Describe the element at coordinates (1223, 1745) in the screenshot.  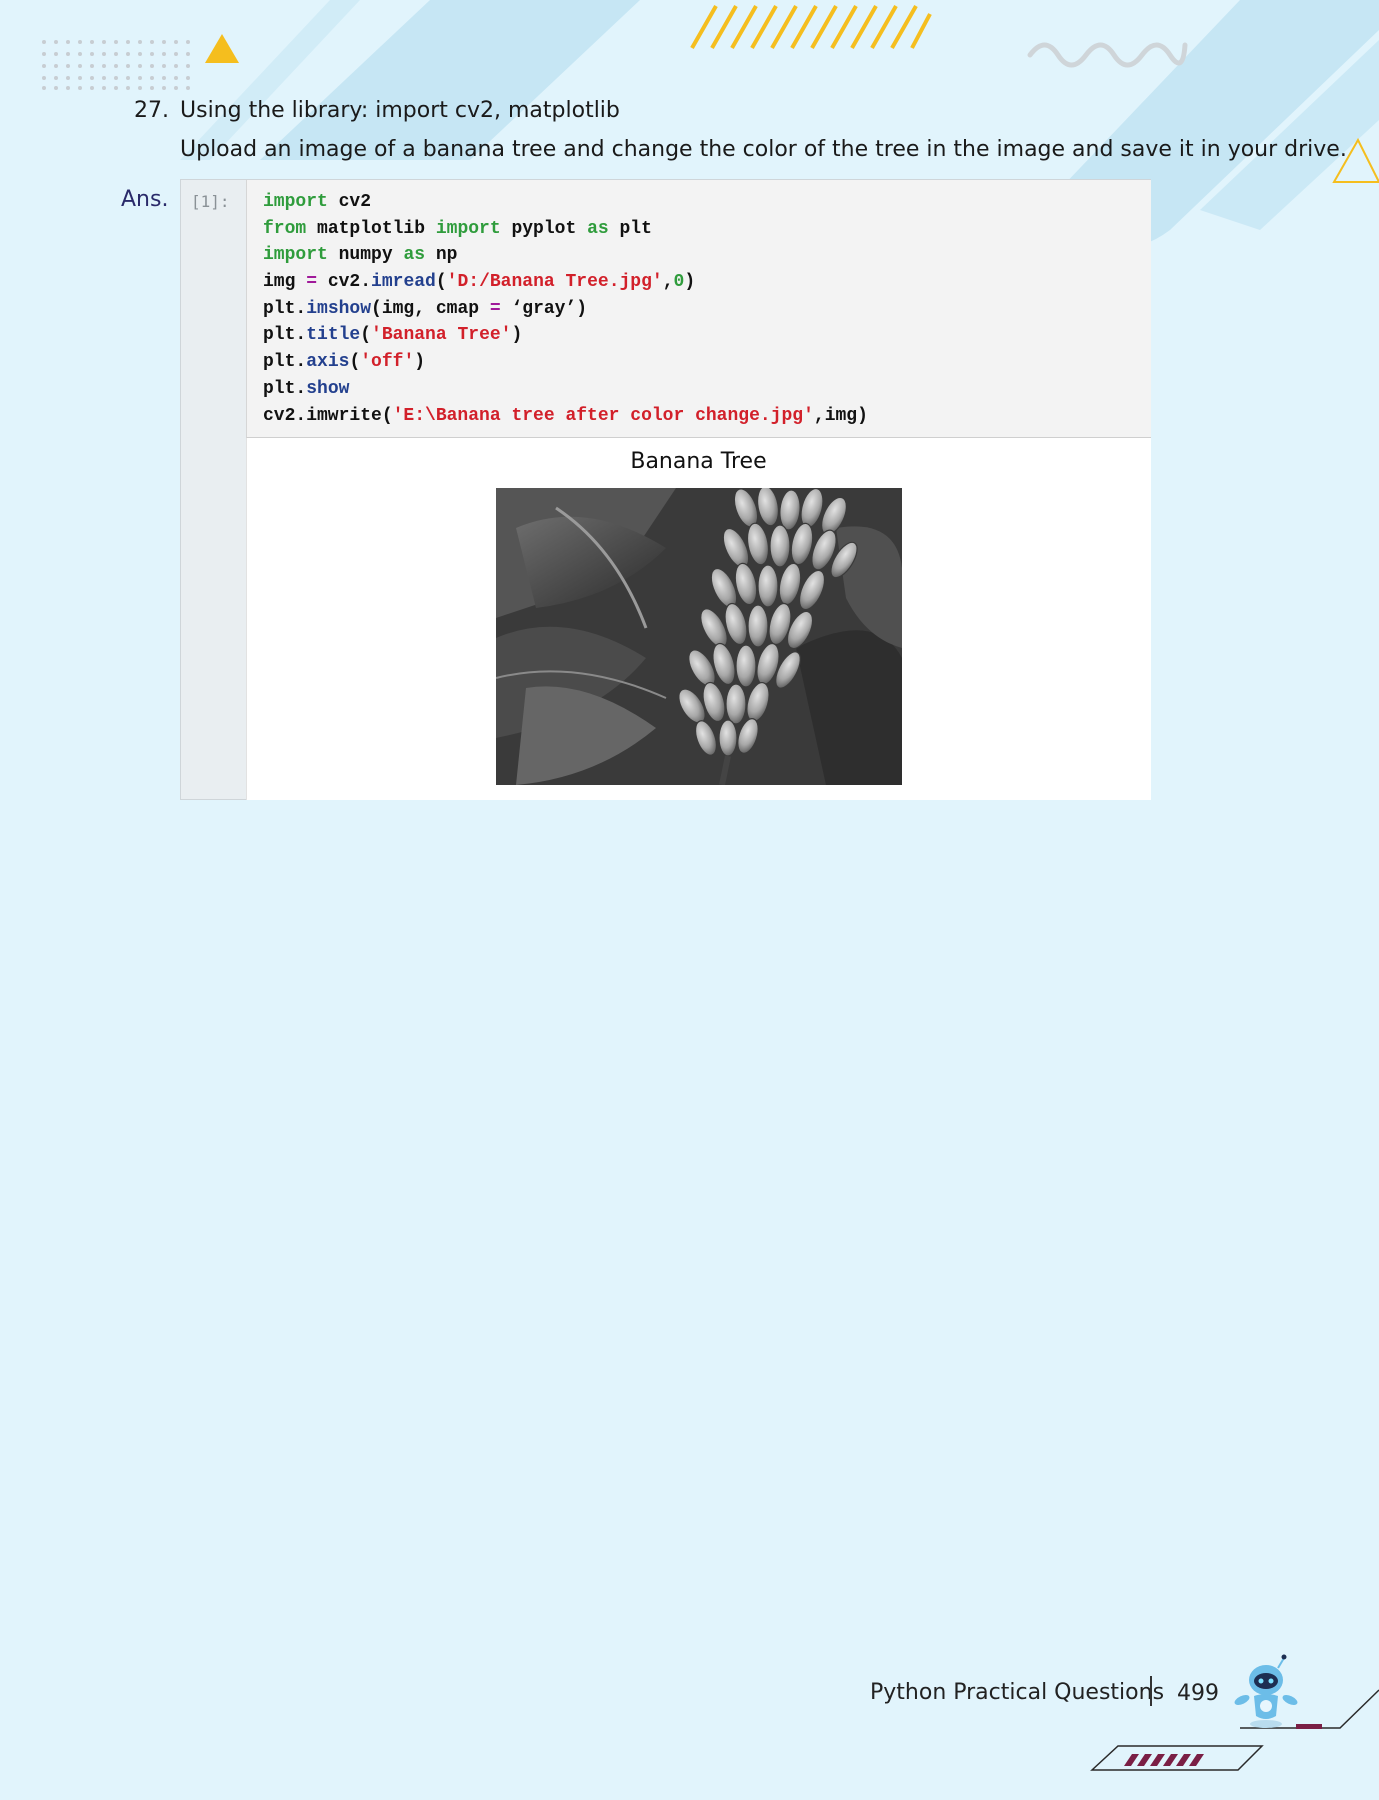
I see `footer-stripes` at that location.